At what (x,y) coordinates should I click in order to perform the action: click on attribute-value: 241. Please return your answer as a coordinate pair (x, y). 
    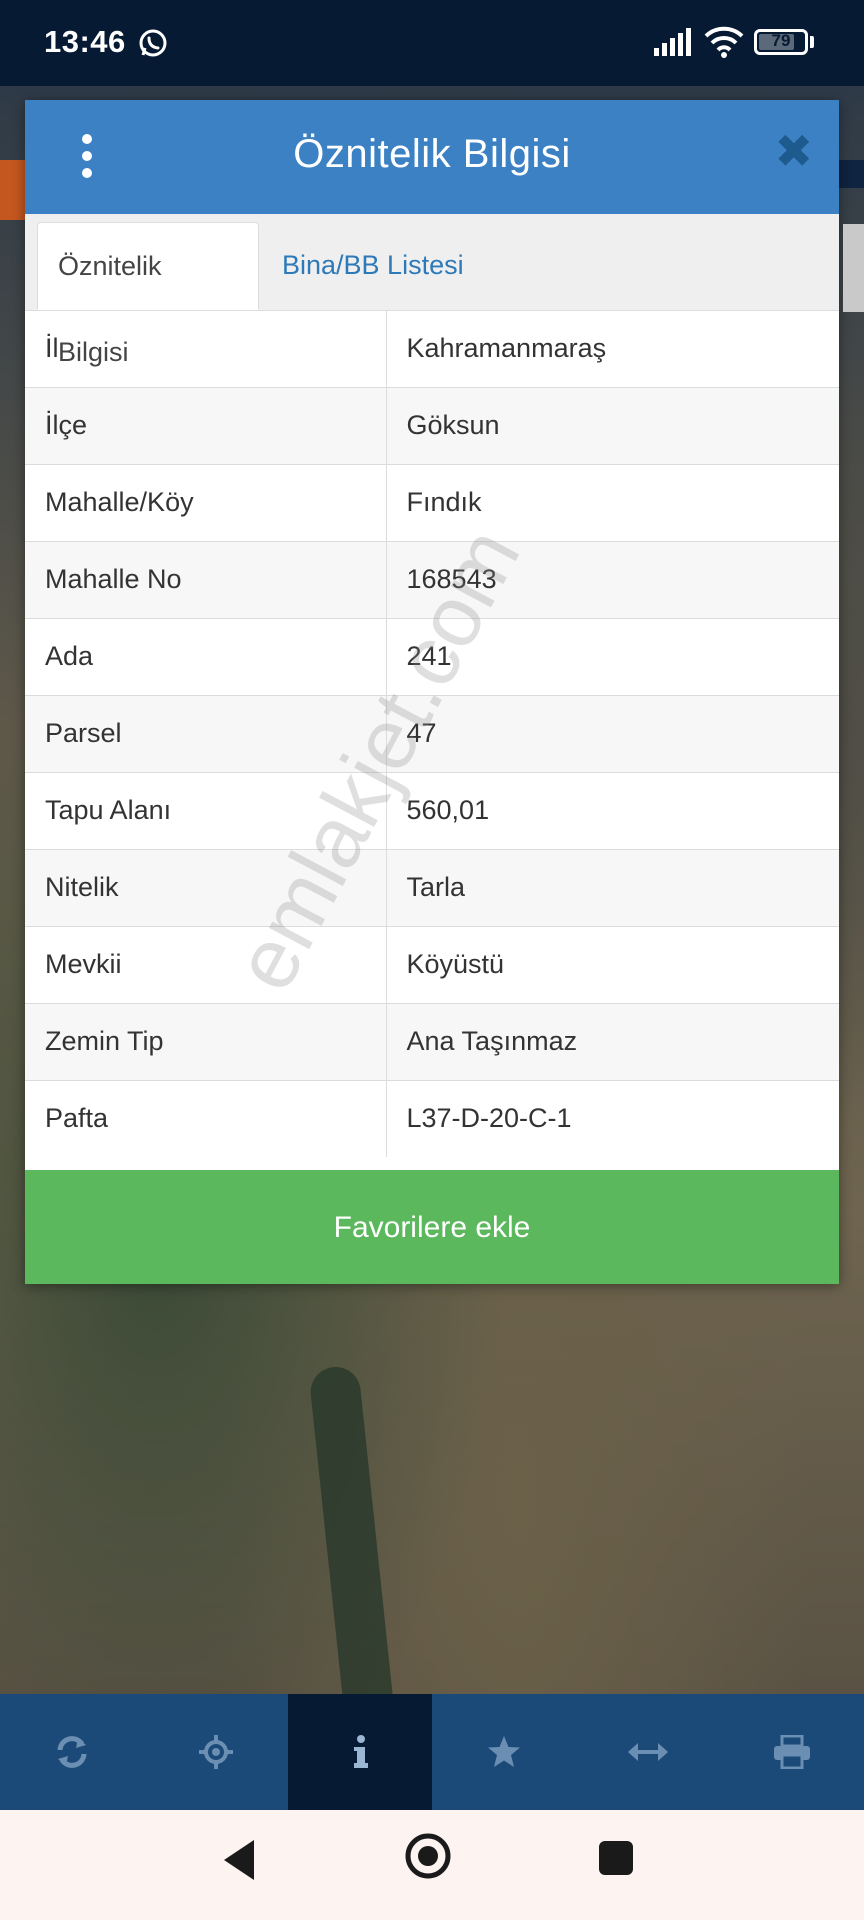
    Looking at the image, I should click on (612, 656).